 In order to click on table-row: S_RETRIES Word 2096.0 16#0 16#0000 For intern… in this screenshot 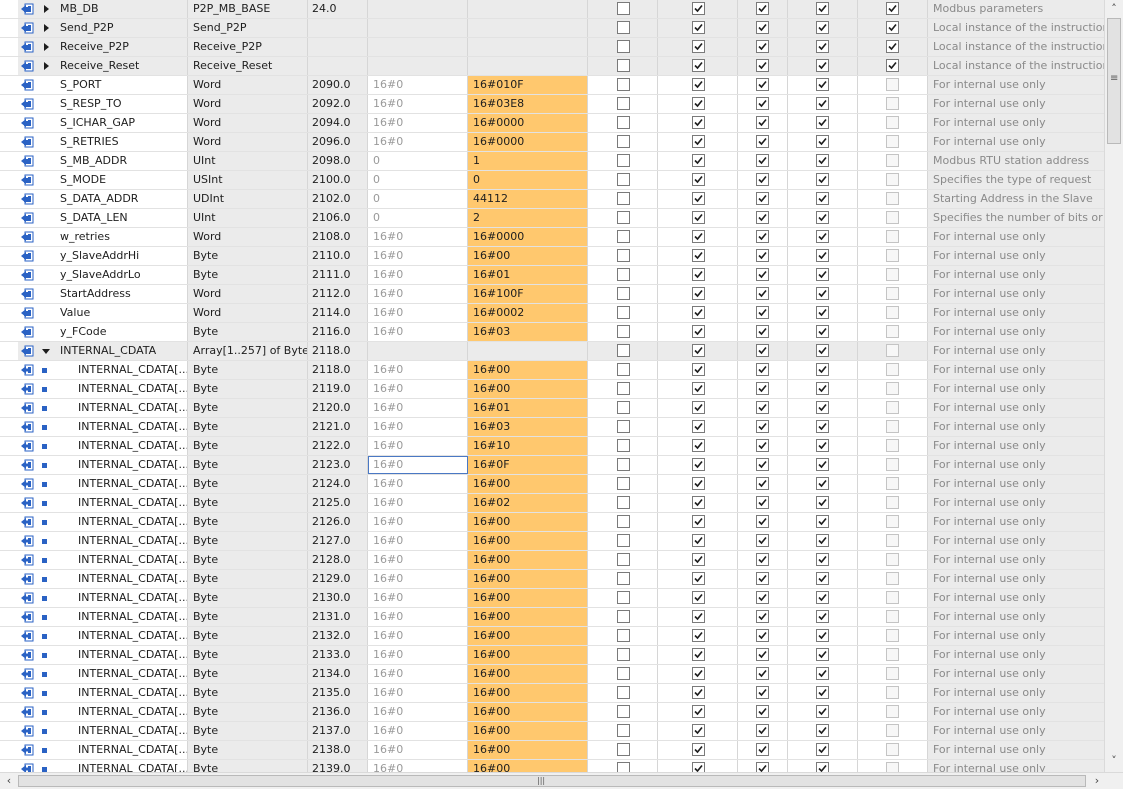, I will do `click(552, 142)`.